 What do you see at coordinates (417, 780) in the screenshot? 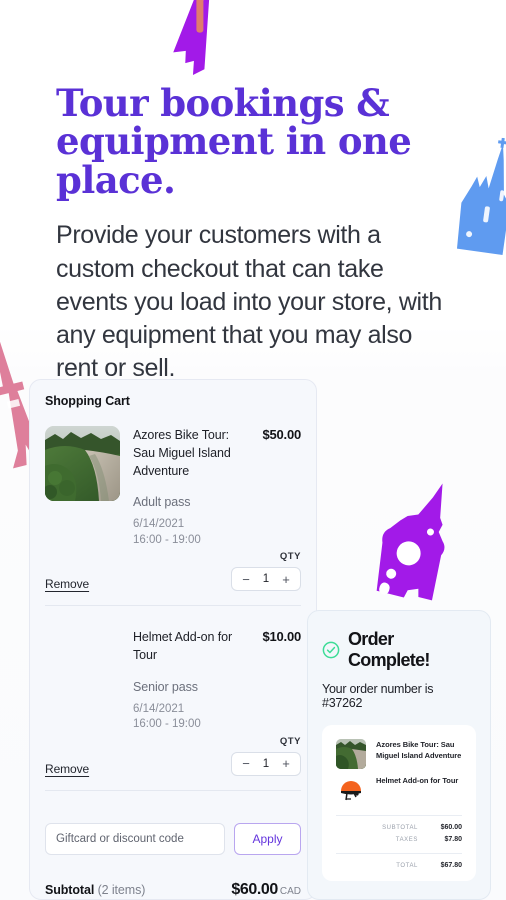
I see `order-summary-item-name: Helmet Add-on for Tour` at bounding box center [417, 780].